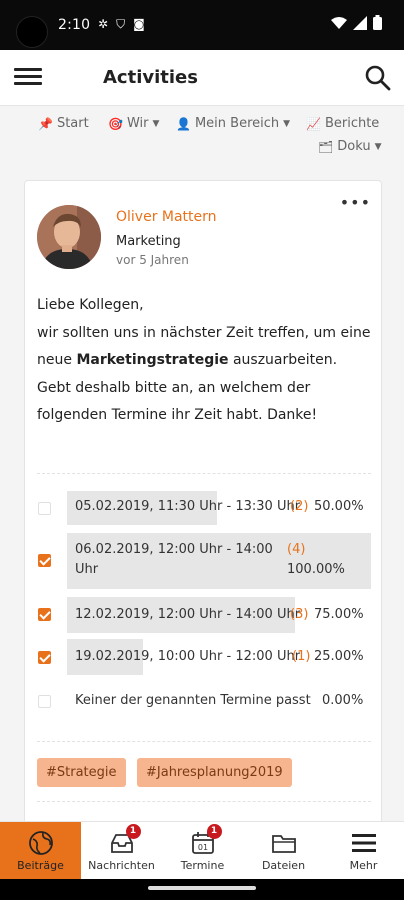 The width and height of the screenshot is (404, 900). Describe the element at coordinates (343, 700) in the screenshot. I see `poll-percent: 0.00%` at that location.